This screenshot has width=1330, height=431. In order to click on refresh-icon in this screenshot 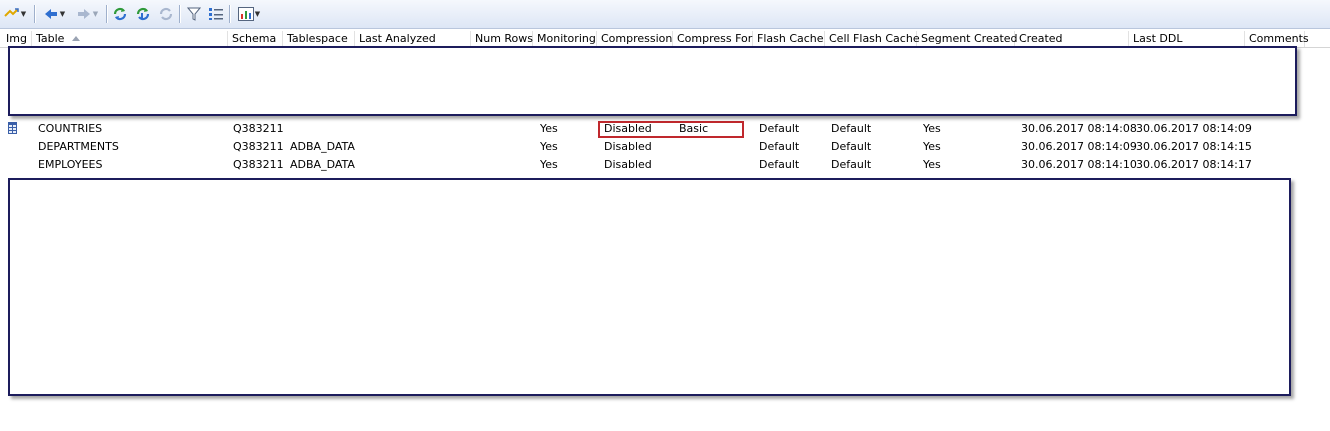, I will do `click(120, 14)`.